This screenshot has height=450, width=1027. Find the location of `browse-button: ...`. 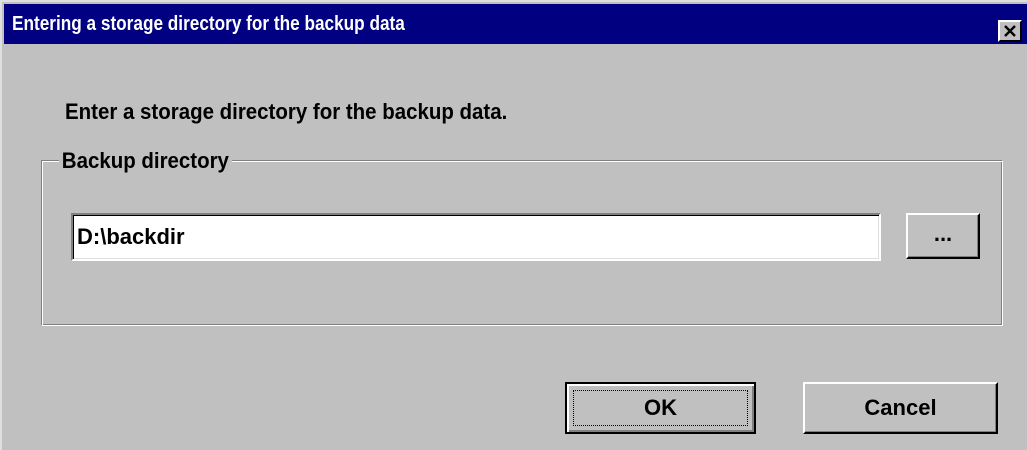

browse-button: ... is located at coordinates (943, 236).